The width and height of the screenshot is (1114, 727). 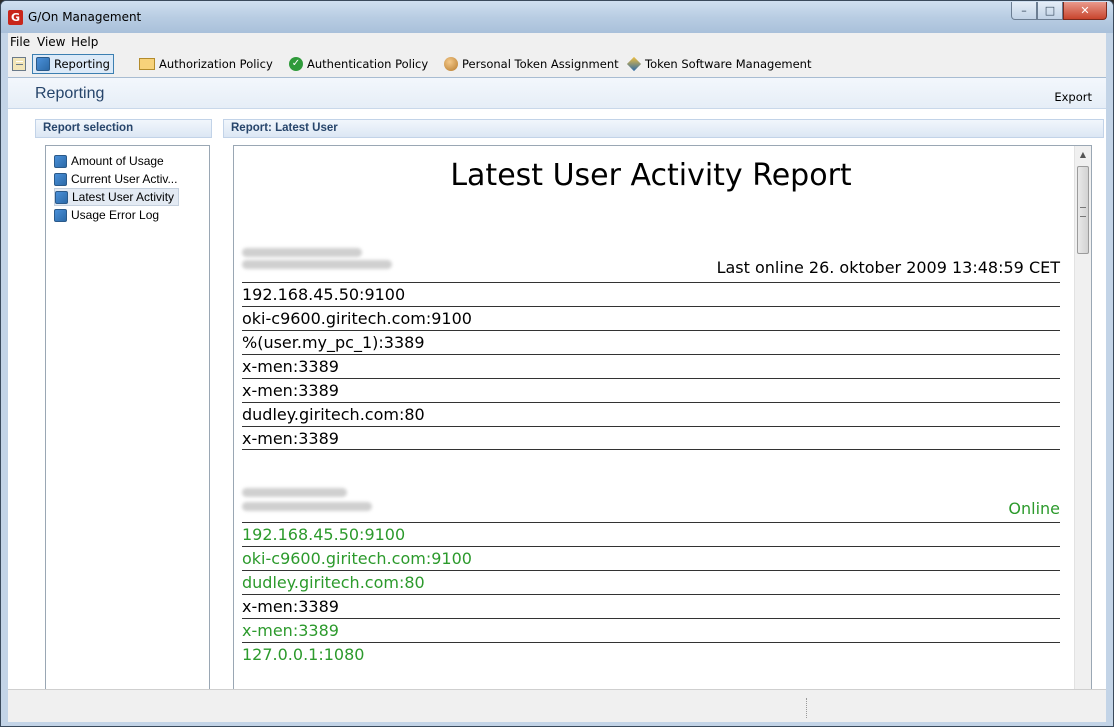 What do you see at coordinates (15, 17) in the screenshot?
I see `app-logo-icon: G` at bounding box center [15, 17].